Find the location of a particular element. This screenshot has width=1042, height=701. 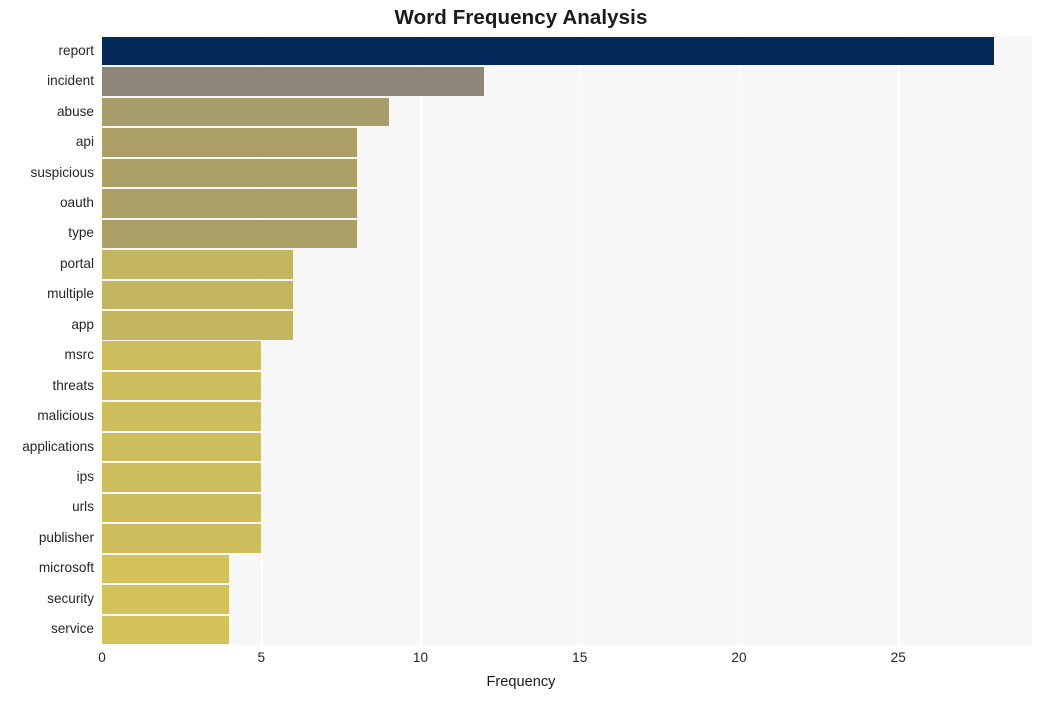

bar-publisher is located at coordinates (182, 538).